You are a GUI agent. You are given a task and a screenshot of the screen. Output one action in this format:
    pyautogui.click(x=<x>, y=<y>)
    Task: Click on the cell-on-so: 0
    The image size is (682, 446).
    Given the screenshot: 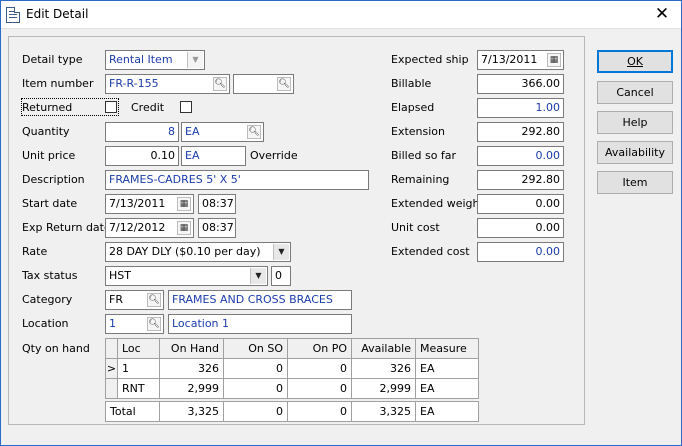 What is the action you would take?
    pyautogui.click(x=255, y=368)
    